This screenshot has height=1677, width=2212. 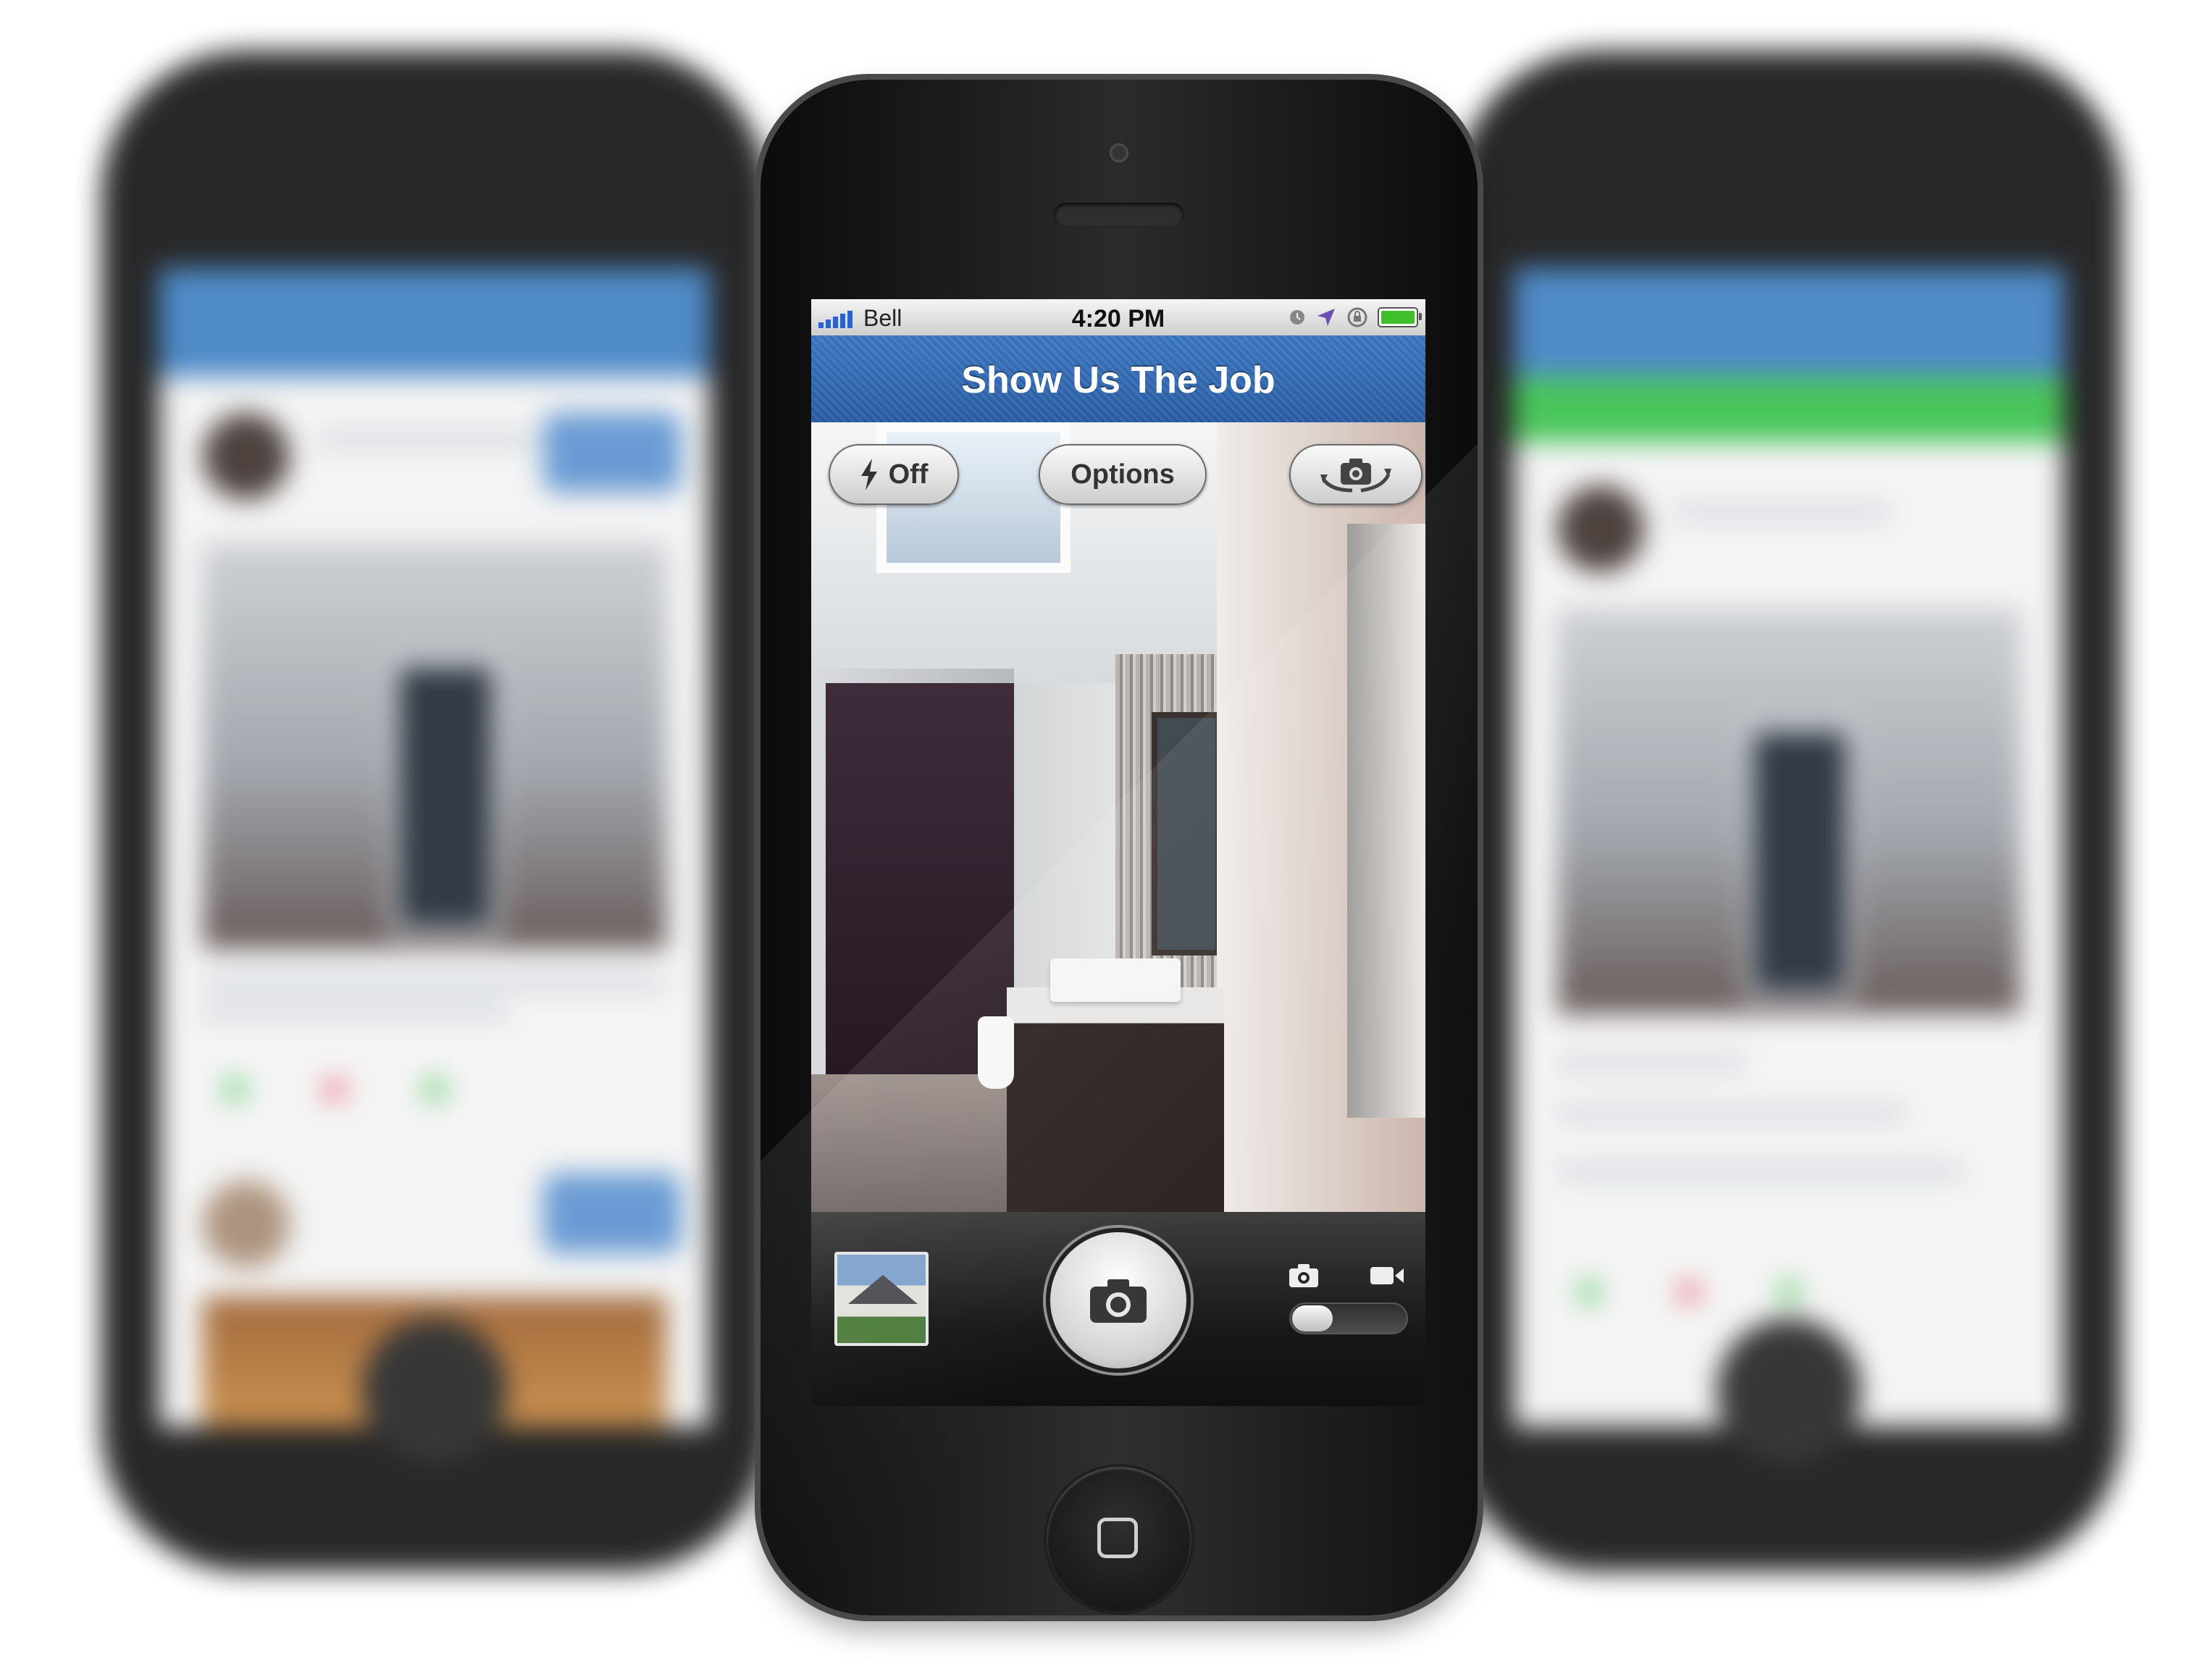 What do you see at coordinates (1297, 317) in the screenshot?
I see `alarm-icon` at bounding box center [1297, 317].